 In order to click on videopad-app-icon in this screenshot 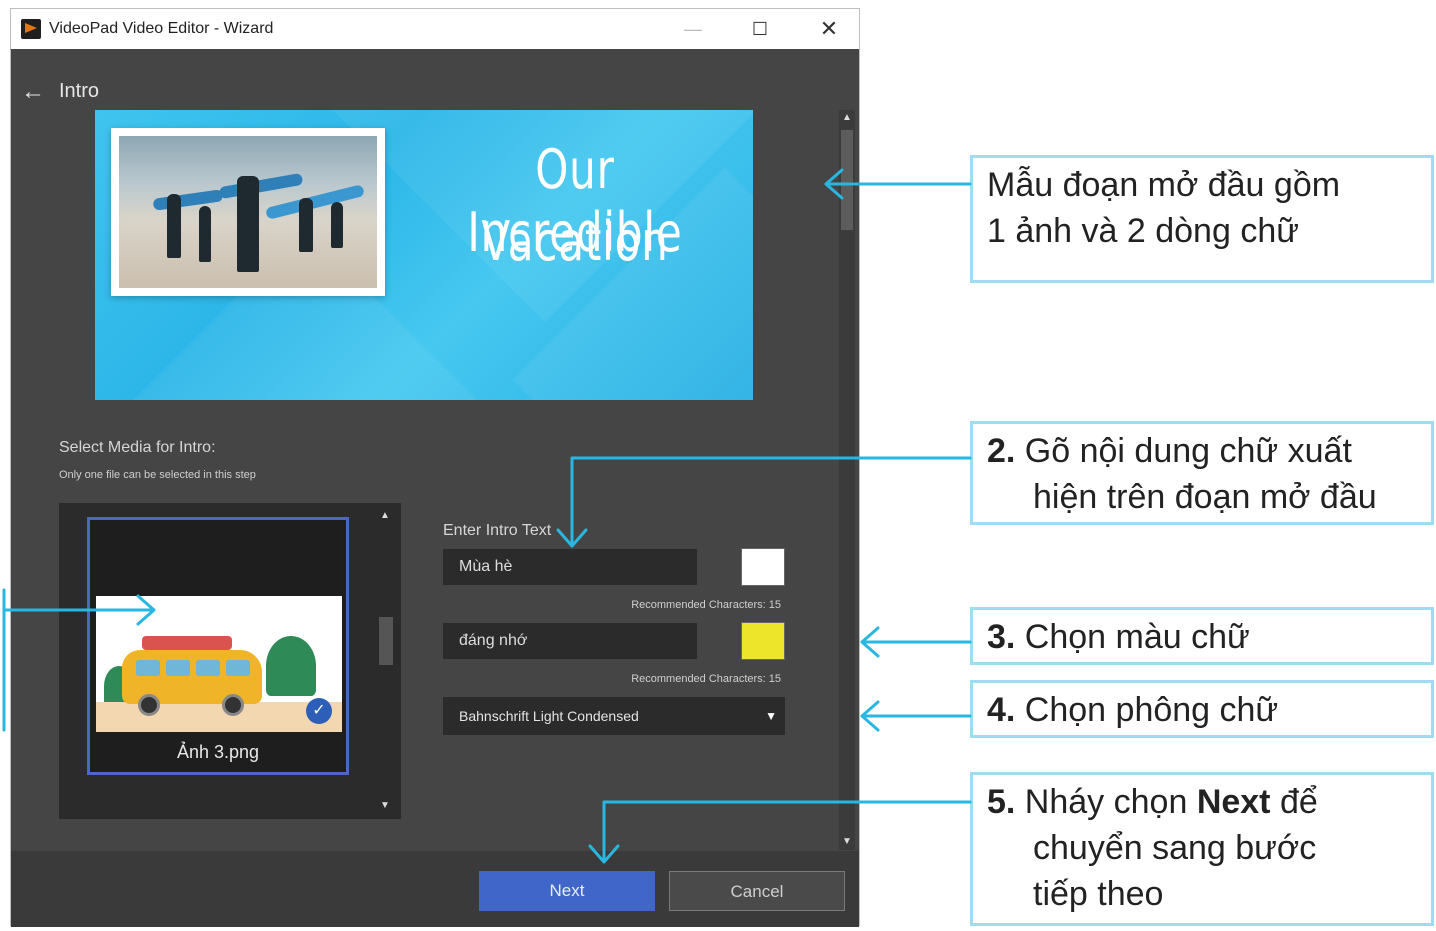, I will do `click(31, 29)`.